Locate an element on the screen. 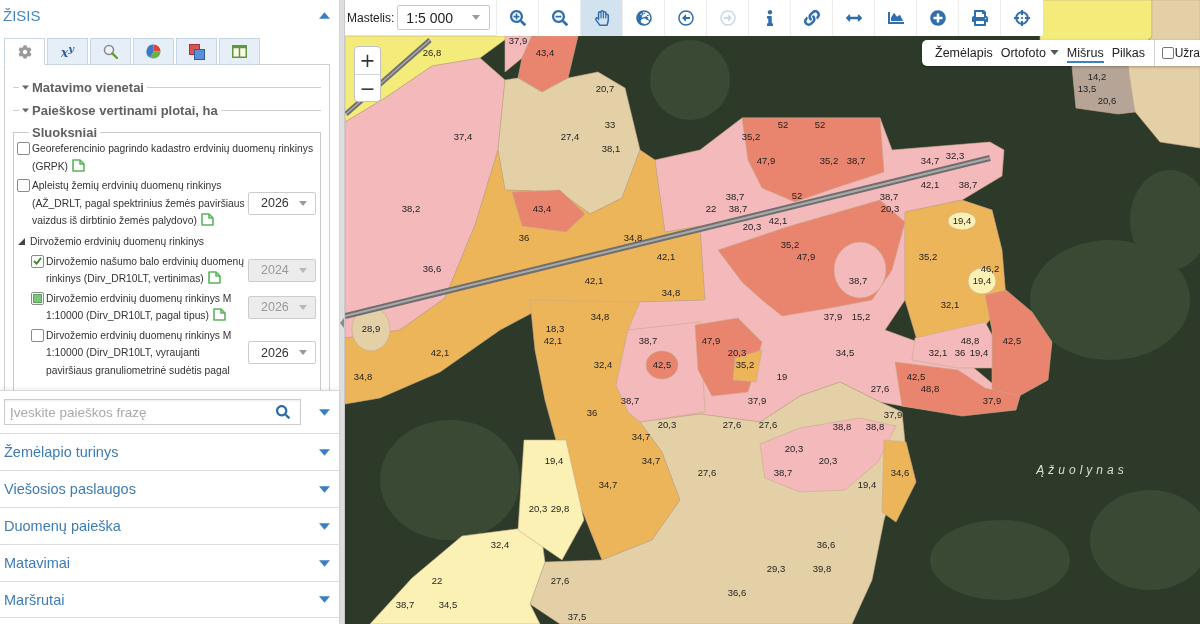 The width and height of the screenshot is (1200, 624). layer-label: Apleistų žemių erdvinių duomenų rinkinys (AŽ_DRLT, pagal spektrinius žemės paviršiaus vaizdus iš dirbtinio žemės palydovo) is located at coordinates (139, 203).